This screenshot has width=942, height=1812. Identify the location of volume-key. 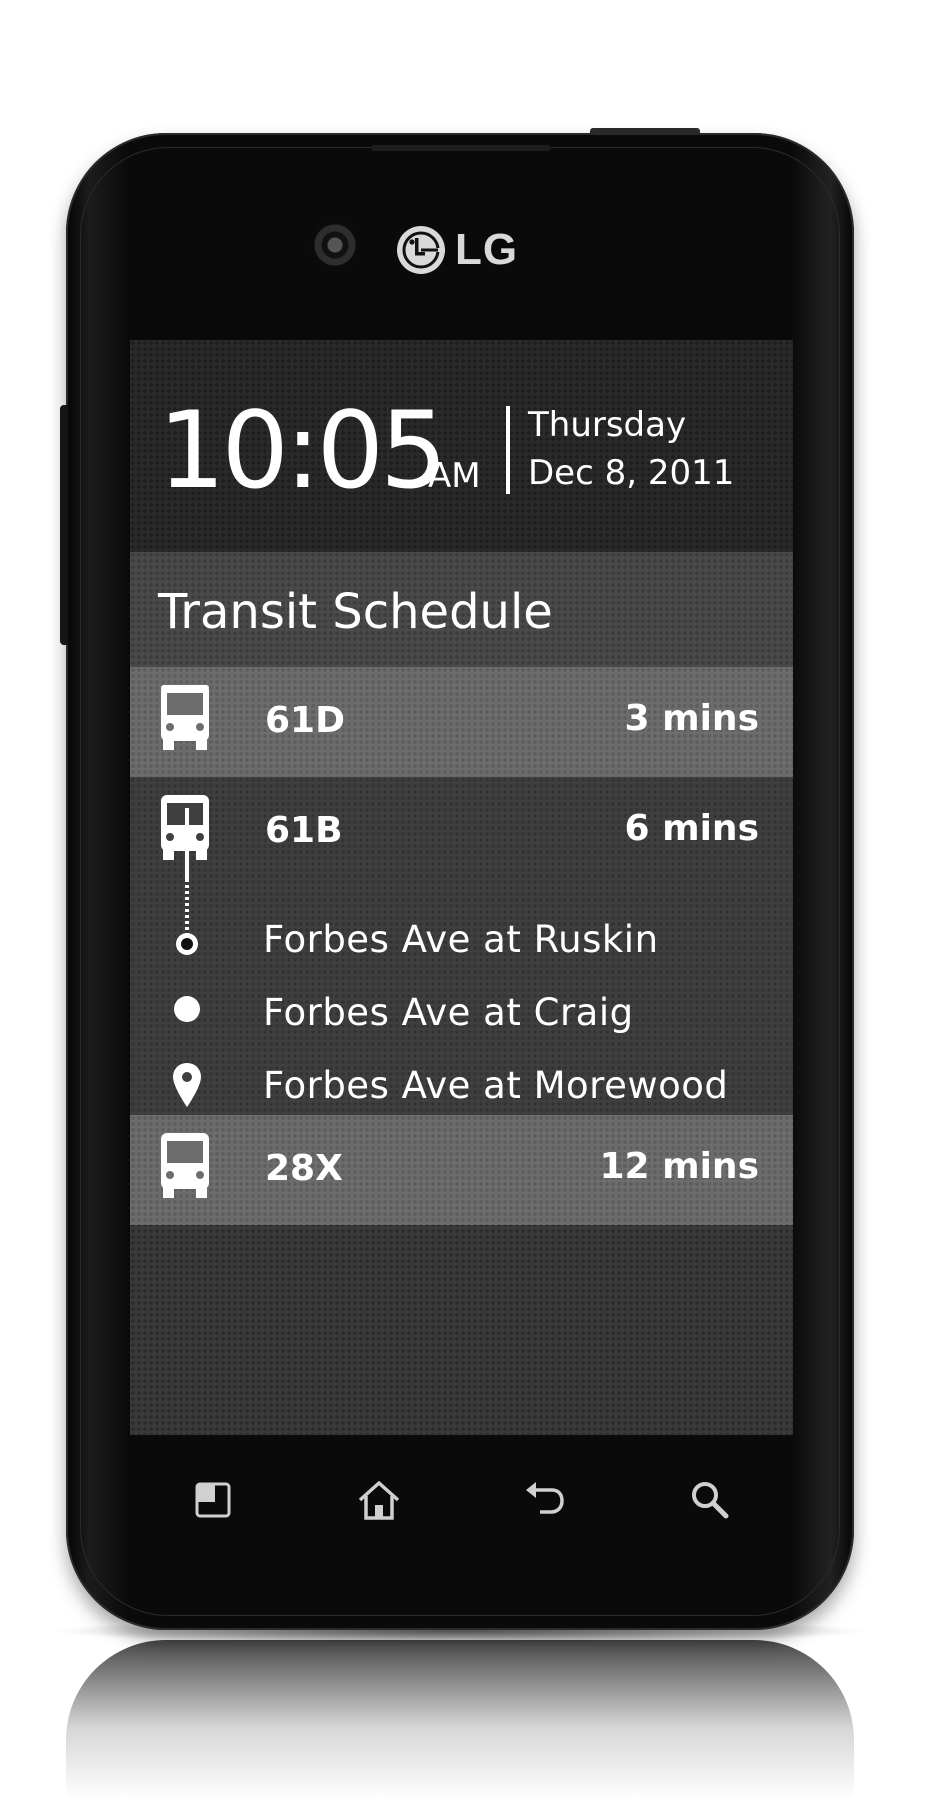
(64, 525).